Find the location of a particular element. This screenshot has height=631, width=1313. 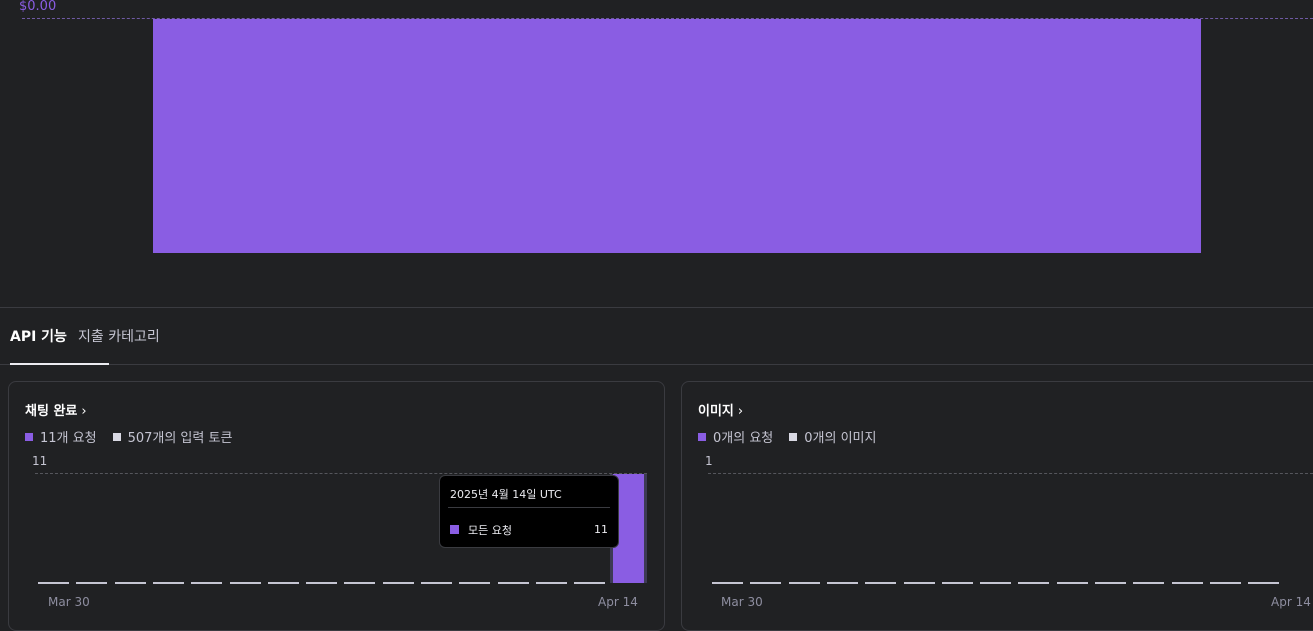

legend-label: 0개의 요청 is located at coordinates (743, 438).